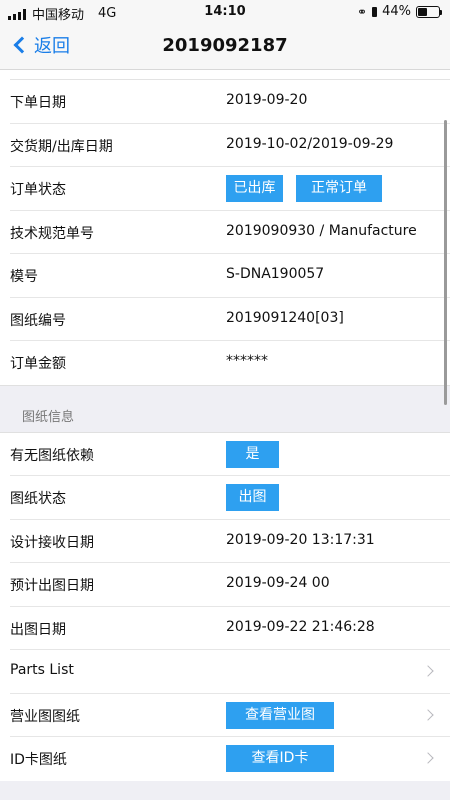 The width and height of the screenshot is (450, 800). What do you see at coordinates (429, 11) in the screenshot?
I see `battery-icon` at bounding box center [429, 11].